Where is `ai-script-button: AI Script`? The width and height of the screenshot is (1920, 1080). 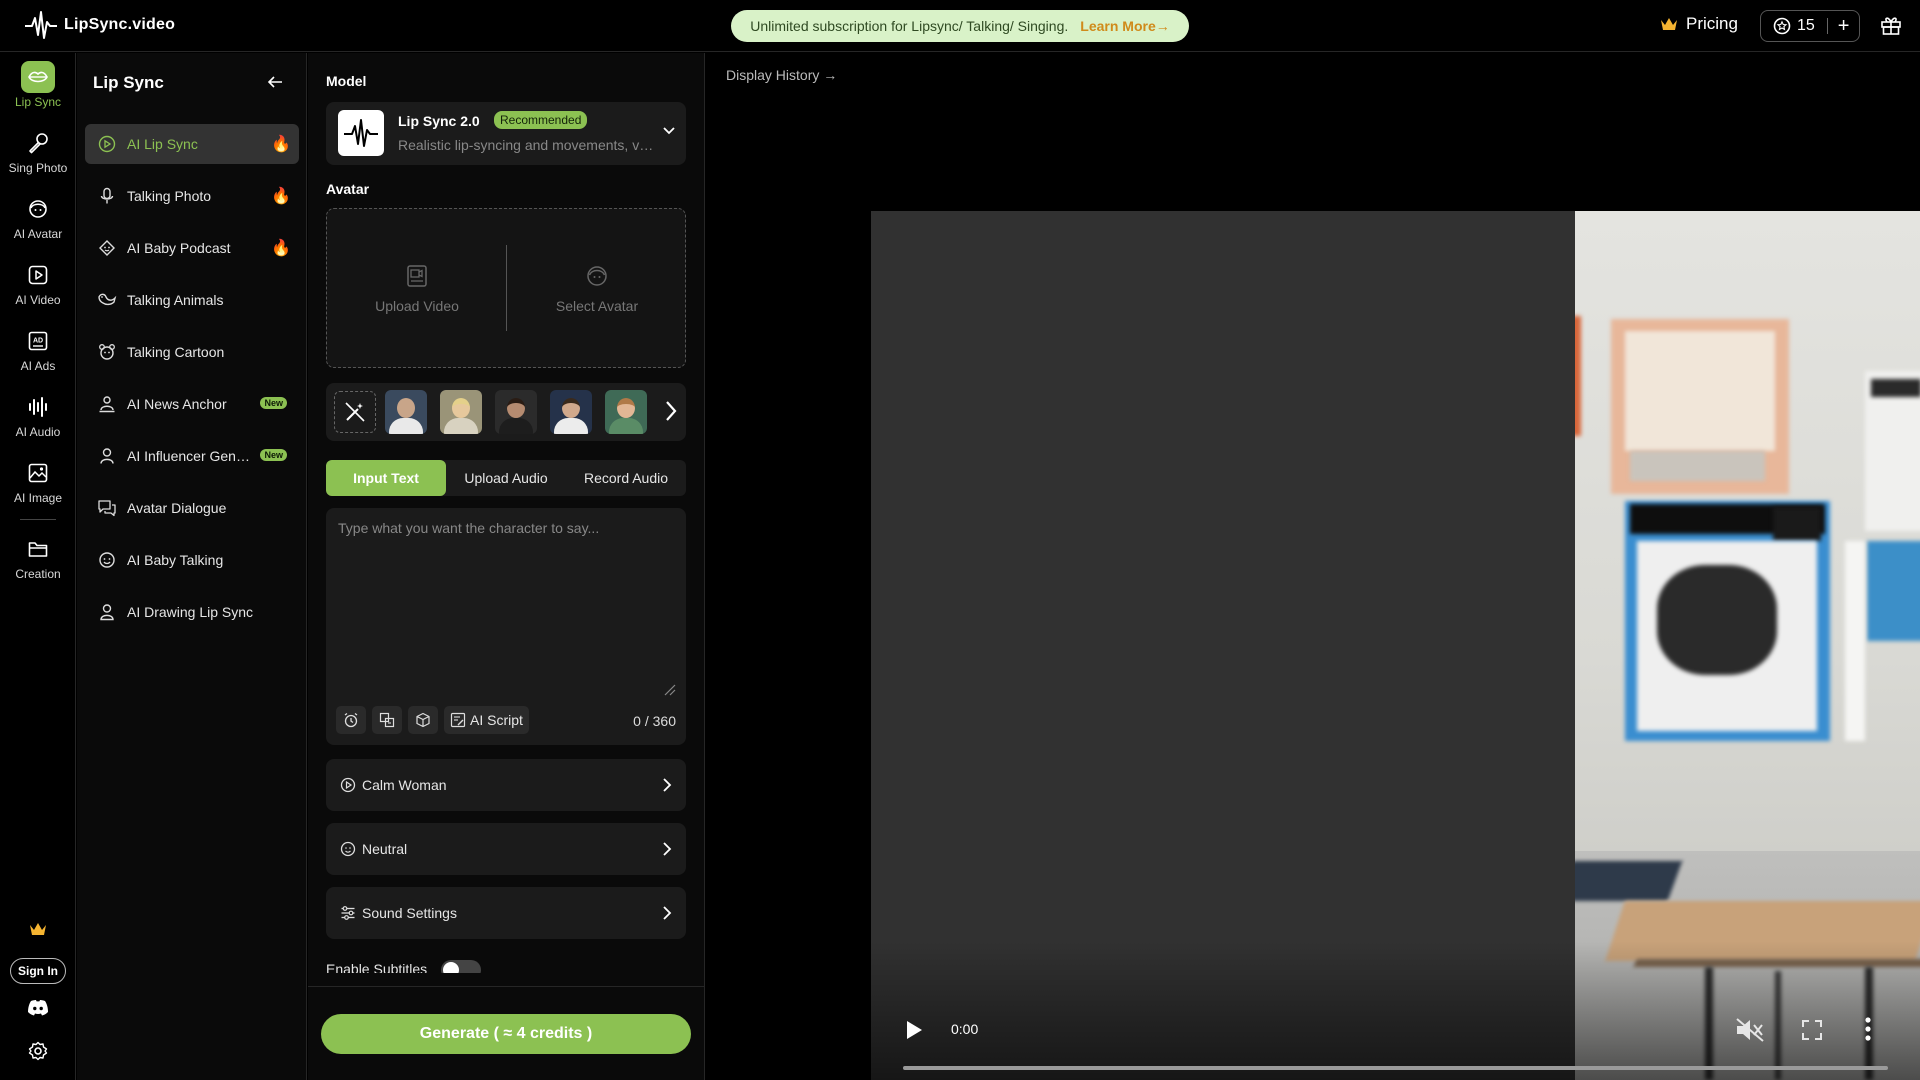 ai-script-button: AI Script is located at coordinates (486, 720).